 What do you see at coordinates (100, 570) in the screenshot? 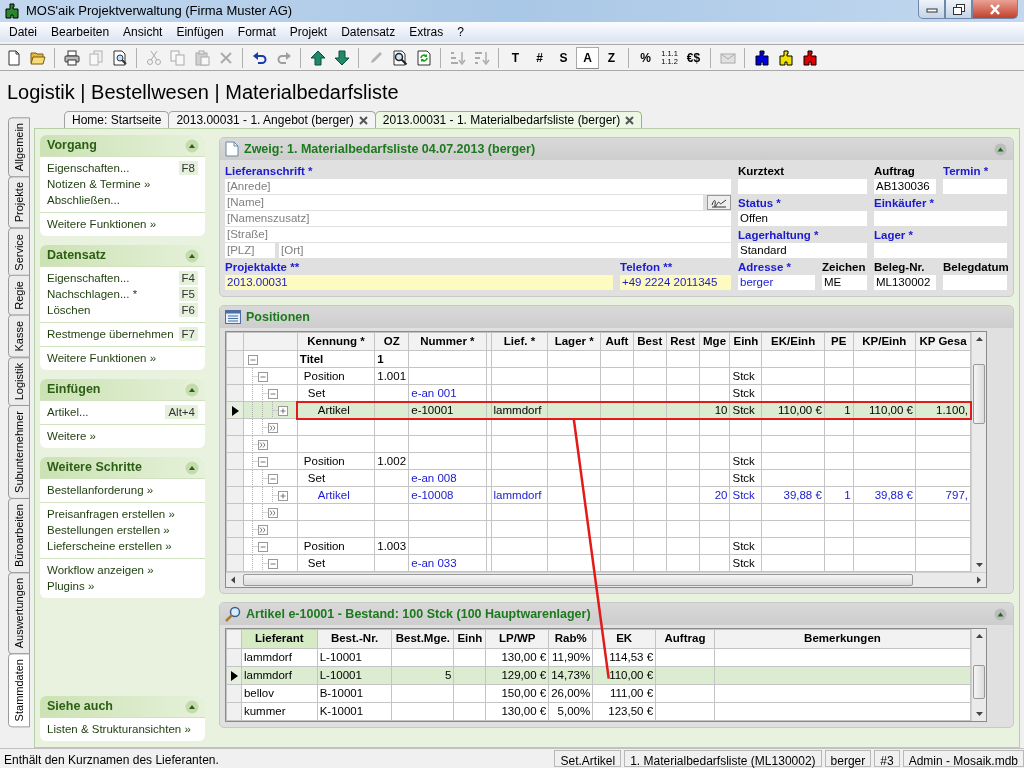
I see `task-link: Workflow anzeigen »` at bounding box center [100, 570].